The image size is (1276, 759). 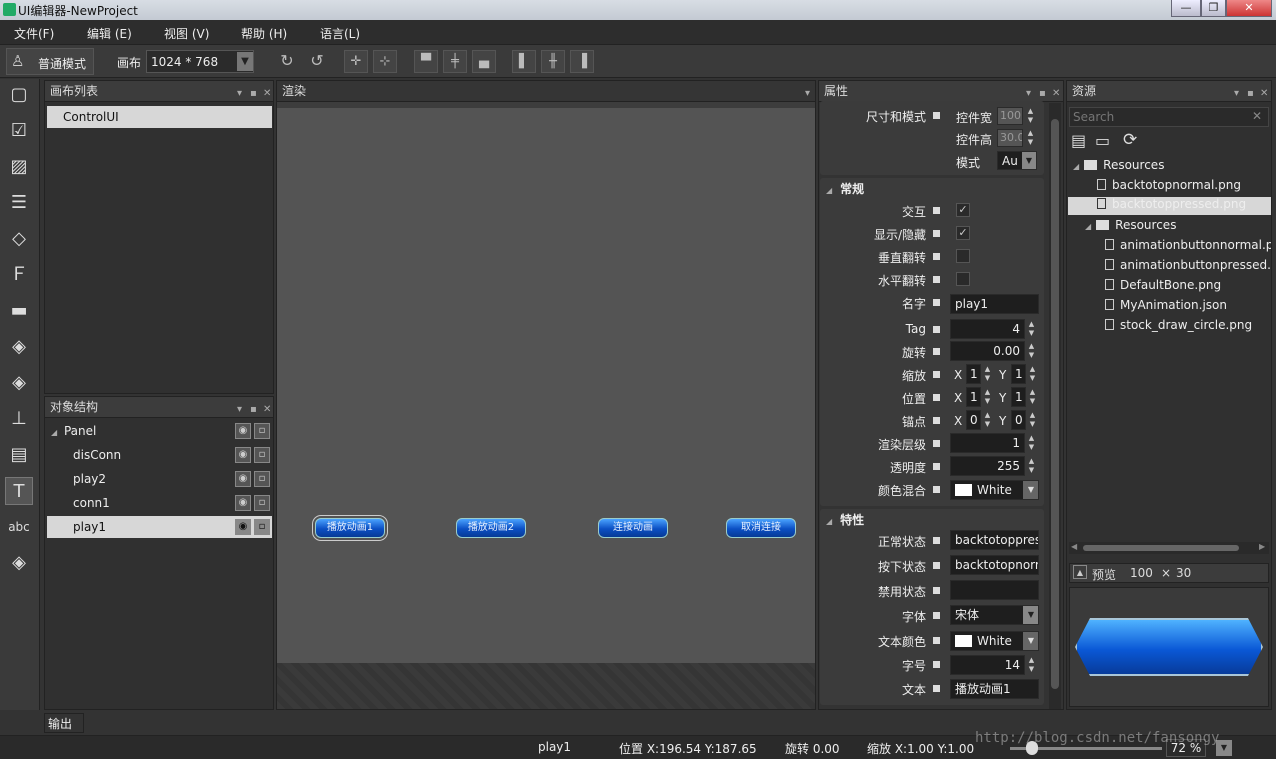 What do you see at coordinates (484, 61) in the screenshot?
I see `align-bottom-icon: ▄` at bounding box center [484, 61].